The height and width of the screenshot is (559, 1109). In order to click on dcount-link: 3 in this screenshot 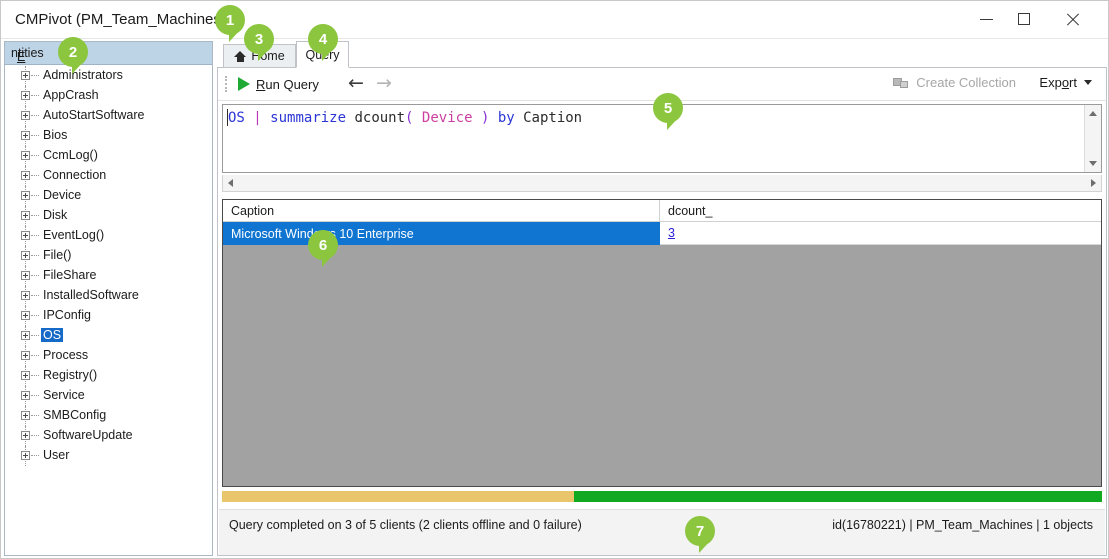, I will do `click(671, 233)`.